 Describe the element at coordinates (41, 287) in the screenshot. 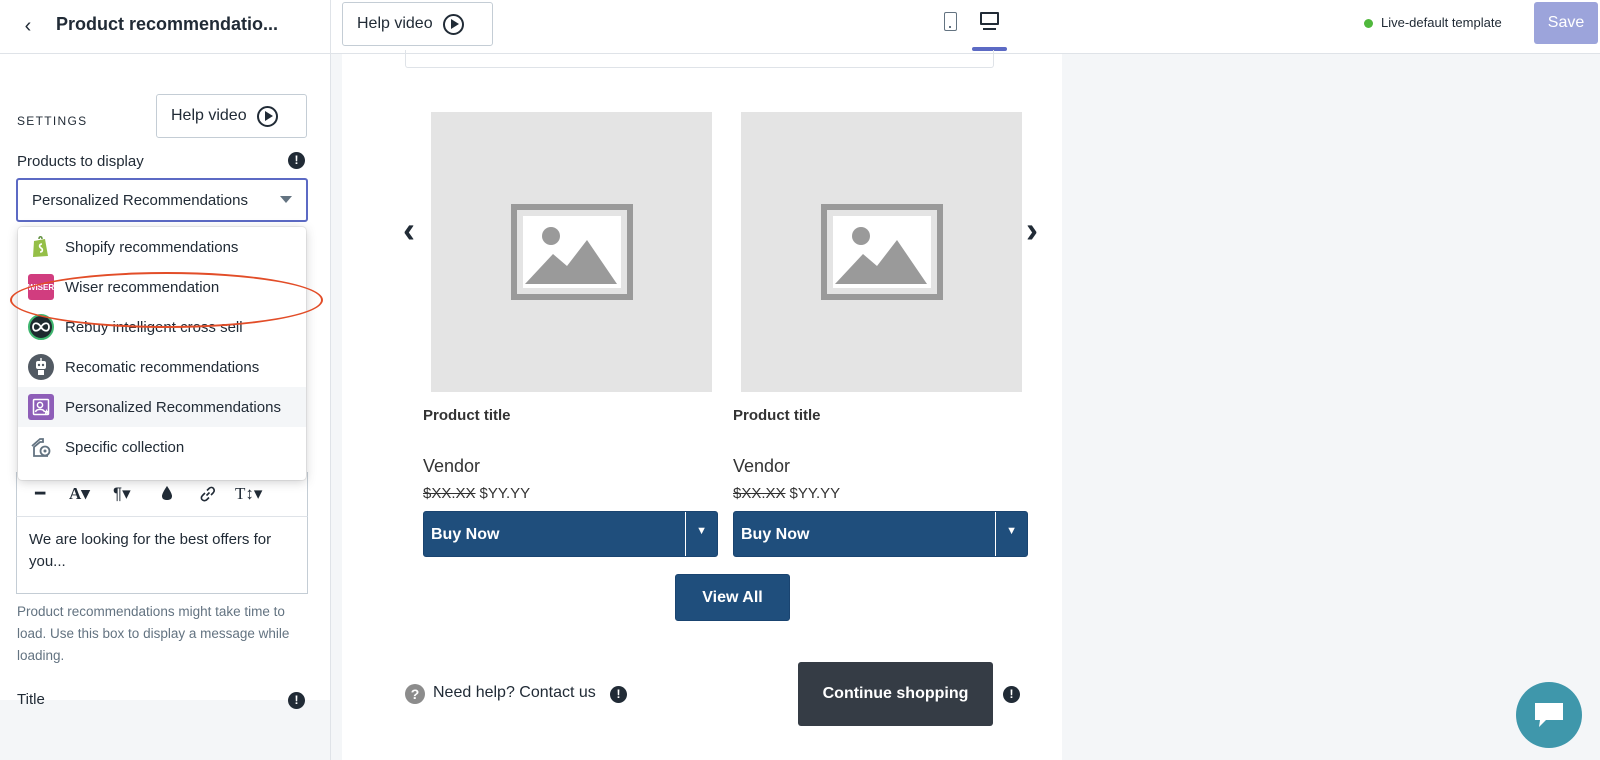

I see `wiser-icon: WISER` at that location.